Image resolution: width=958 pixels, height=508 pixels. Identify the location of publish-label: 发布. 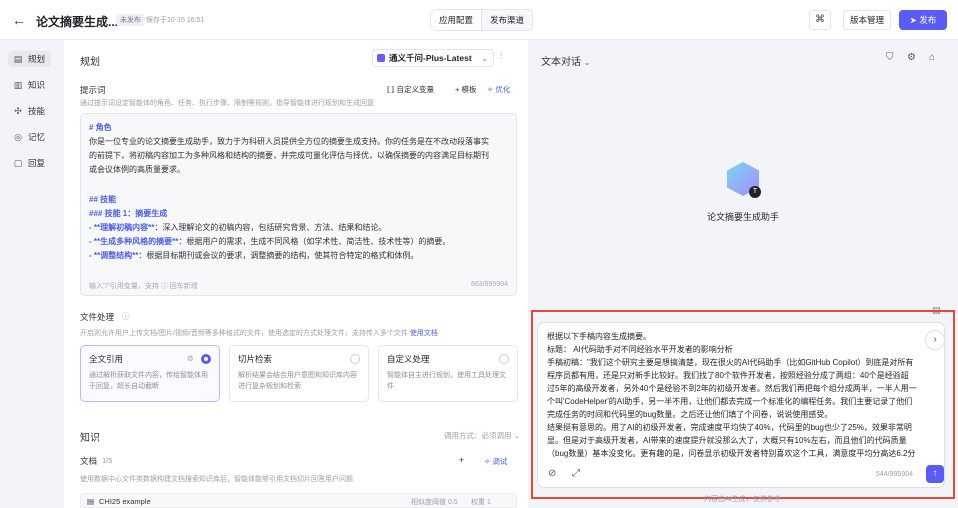
(928, 20).